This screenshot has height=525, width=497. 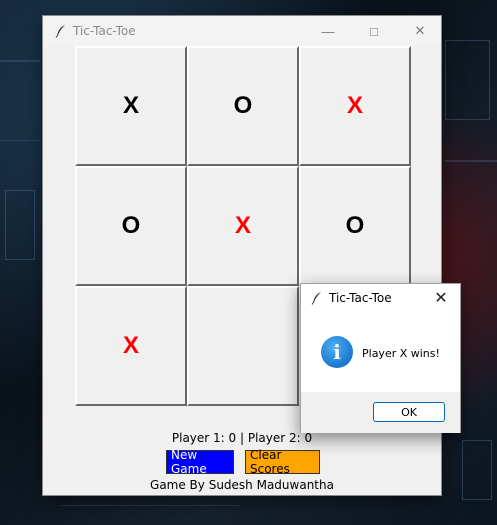 I want to click on minimize-button: —, so click(x=328, y=31).